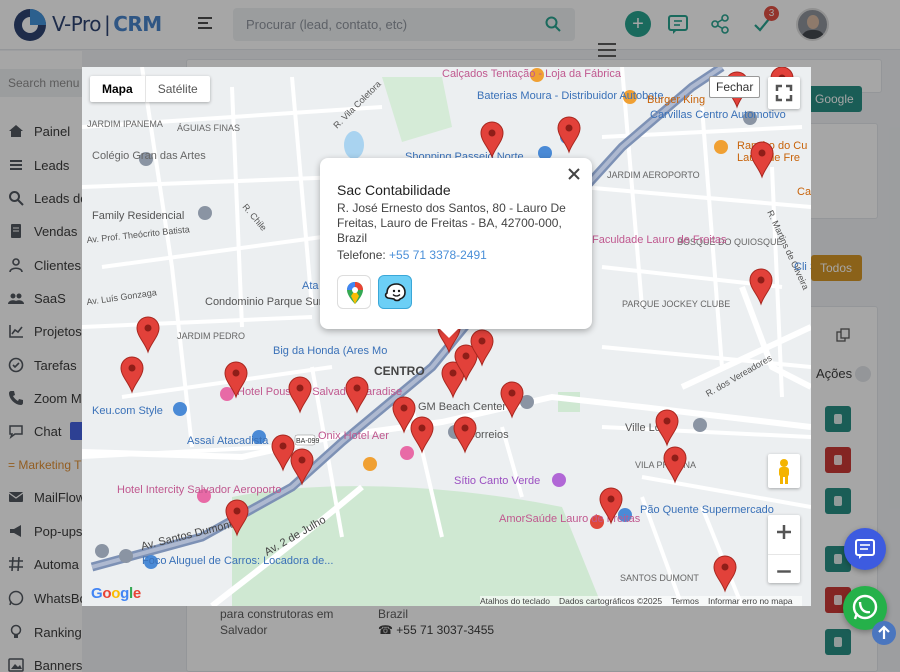 The image size is (900, 672). Describe the element at coordinates (784, 551) in the screenshot. I see `zoom-control` at that location.